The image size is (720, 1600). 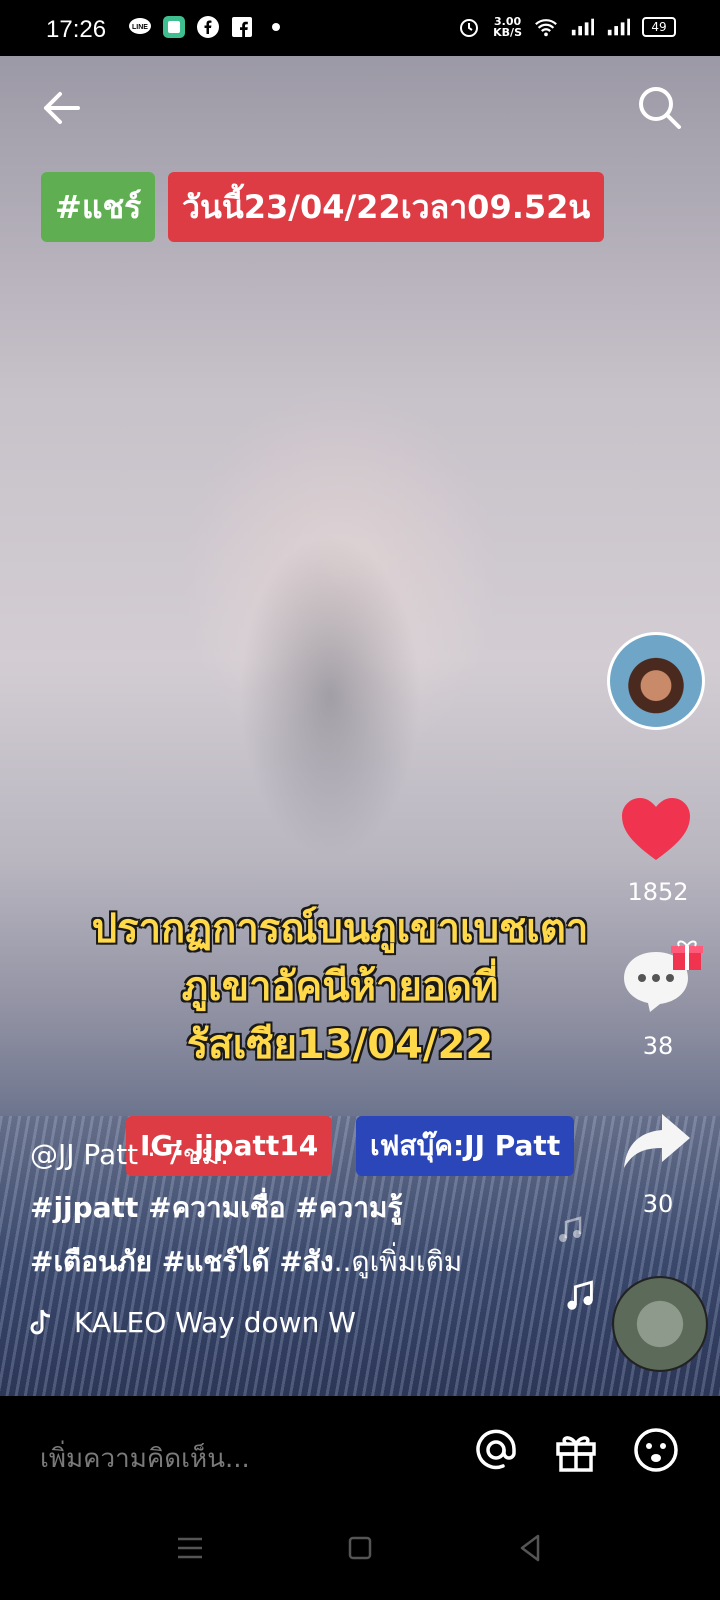 I want to click on creator-avatar, so click(x=656, y=681).